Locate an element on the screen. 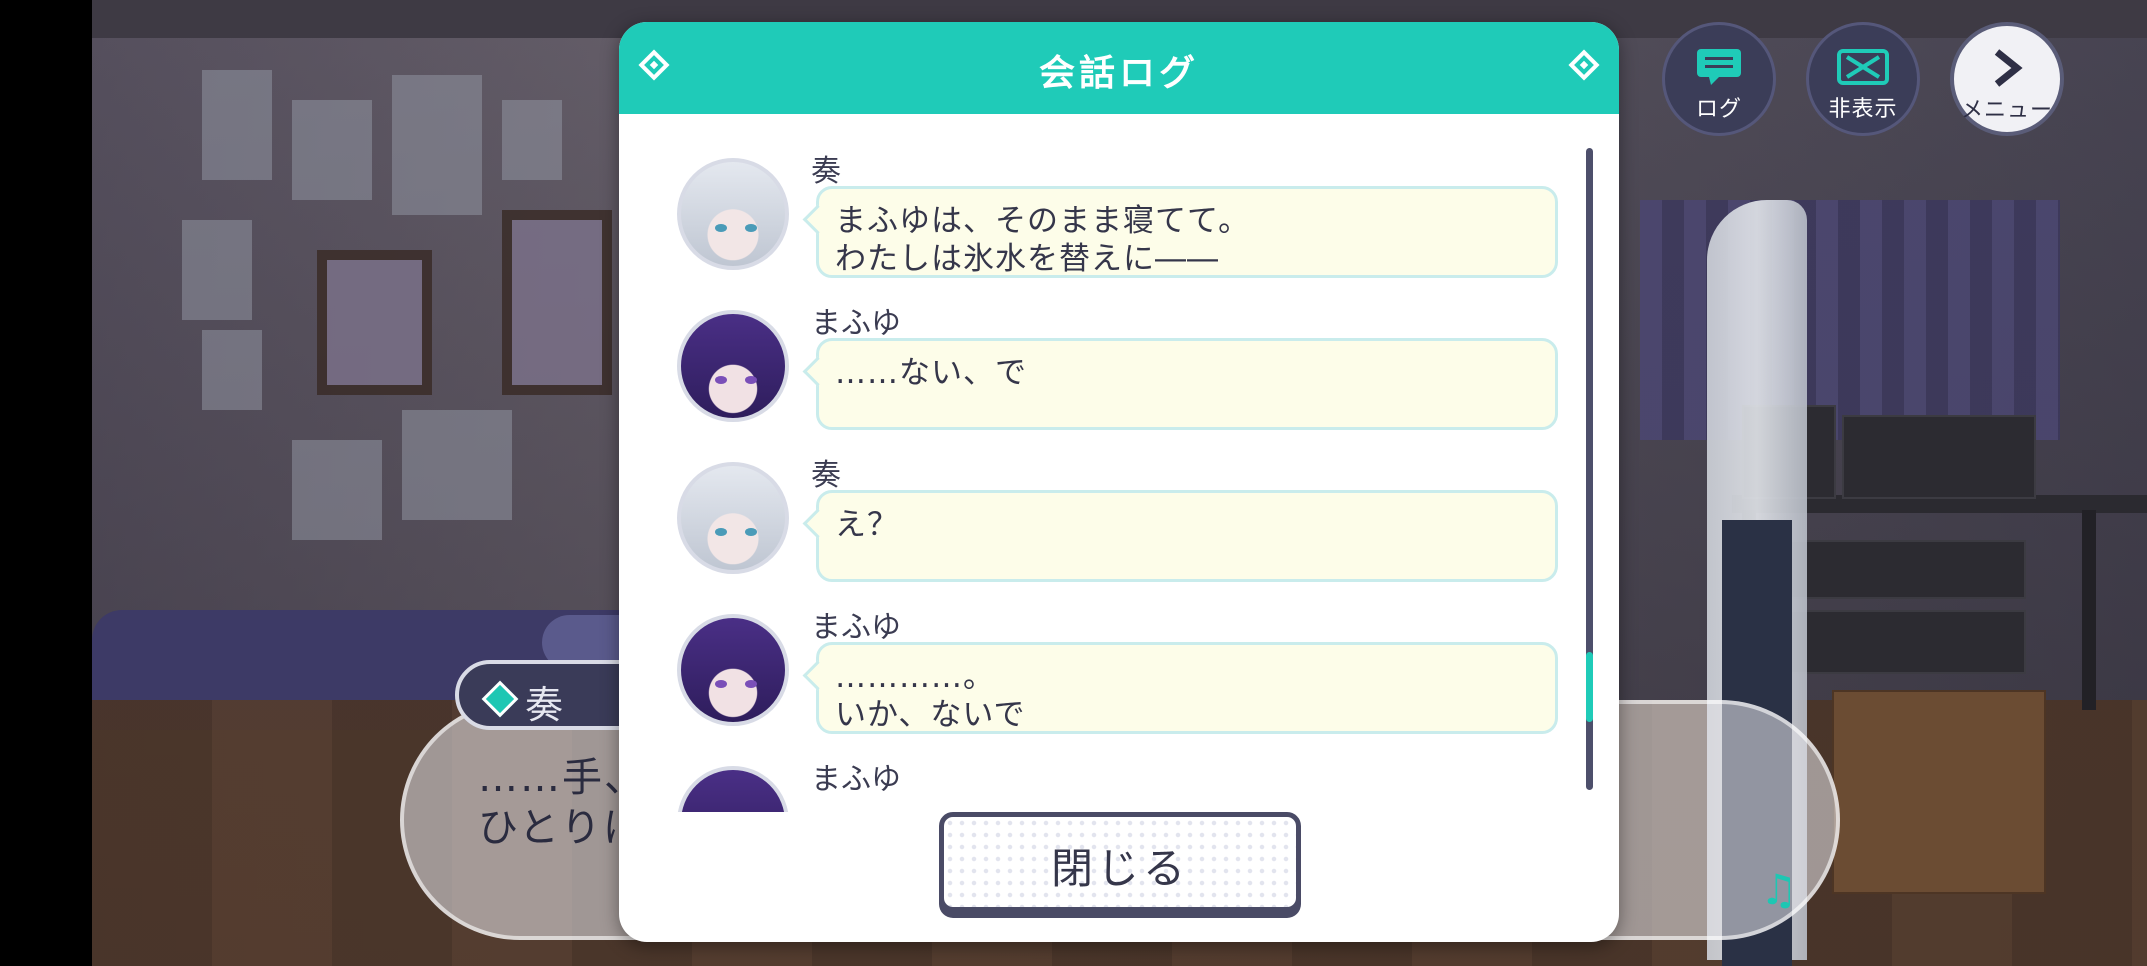  dialog-header: 会話ログ is located at coordinates (1119, 68).